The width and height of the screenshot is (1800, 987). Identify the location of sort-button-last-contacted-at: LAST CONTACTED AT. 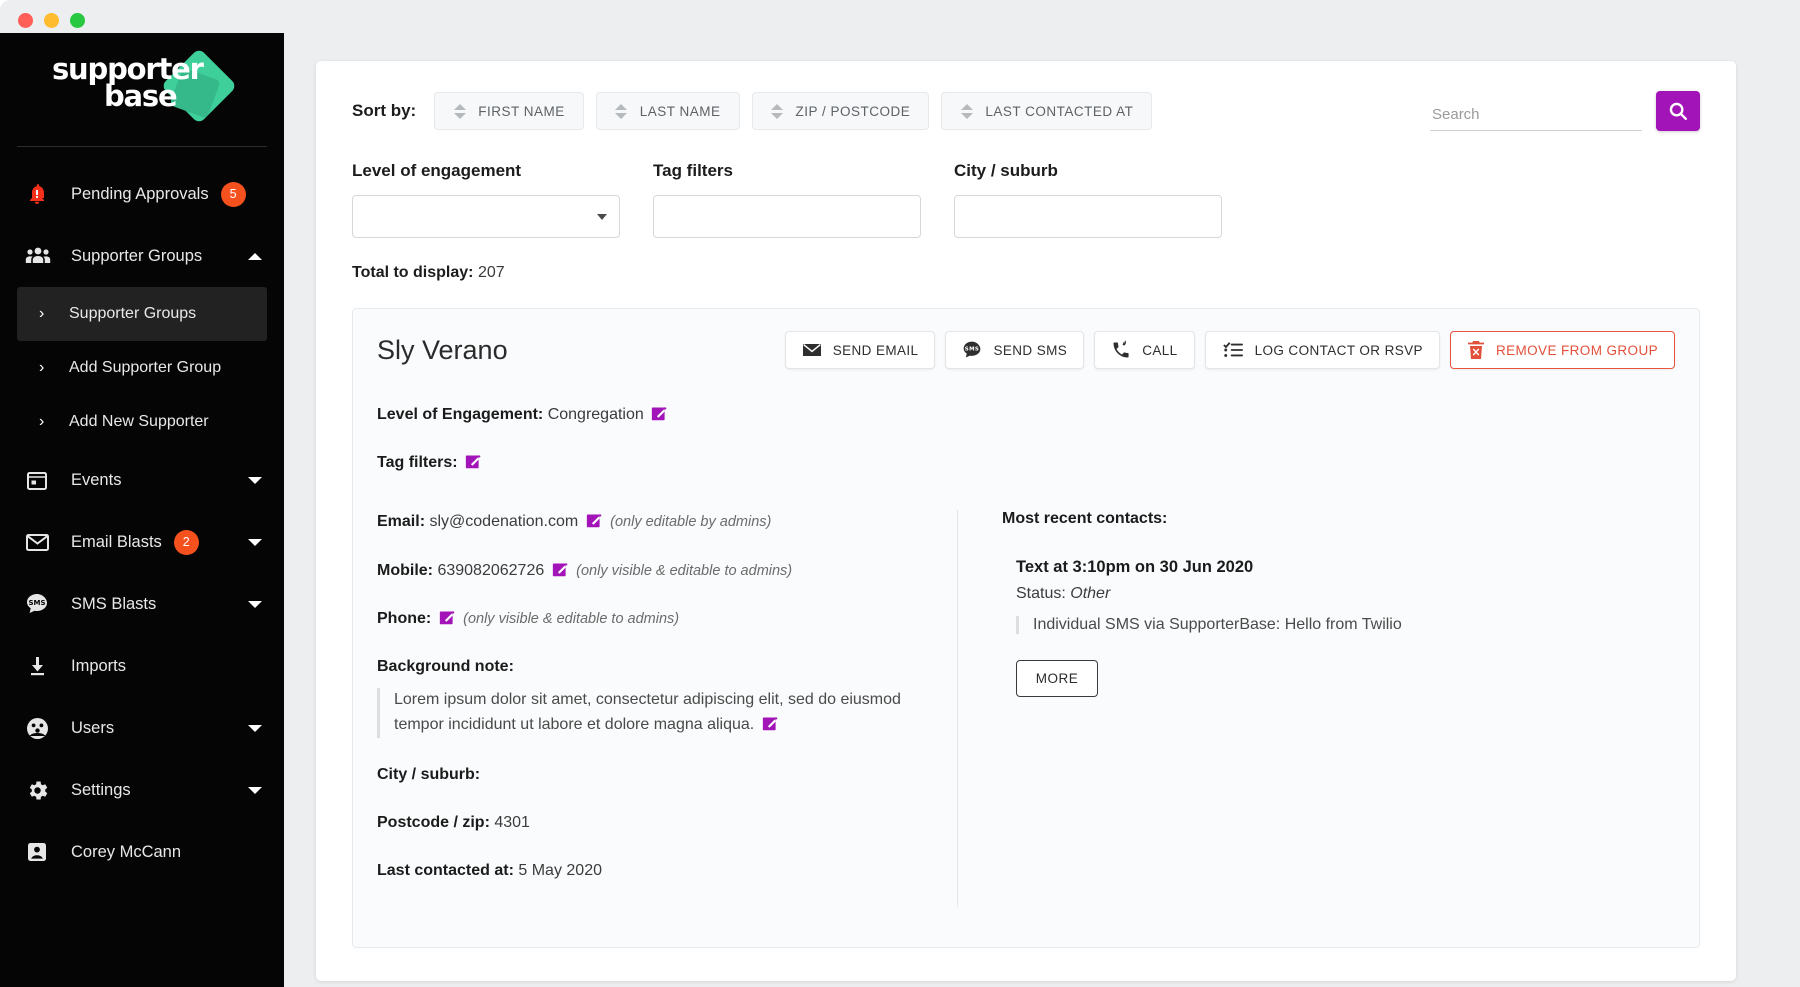
(1047, 111).